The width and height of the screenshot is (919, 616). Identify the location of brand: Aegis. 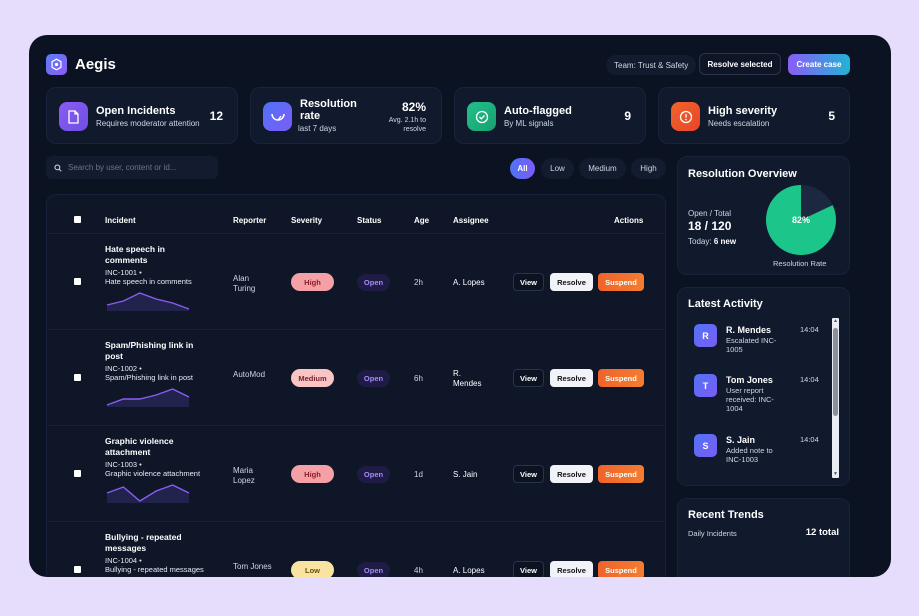
(81, 64).